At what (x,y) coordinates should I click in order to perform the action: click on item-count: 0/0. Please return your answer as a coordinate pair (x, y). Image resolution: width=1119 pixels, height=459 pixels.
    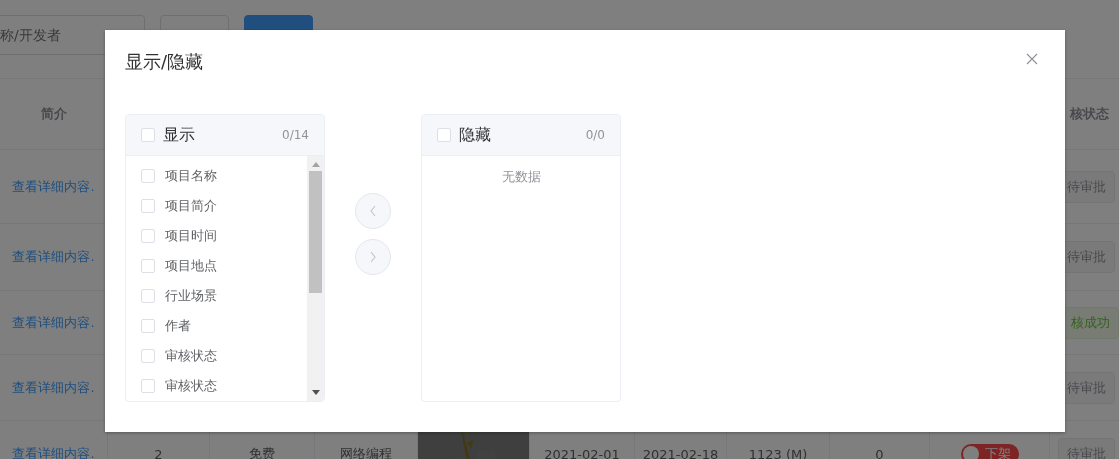
    Looking at the image, I should click on (595, 135).